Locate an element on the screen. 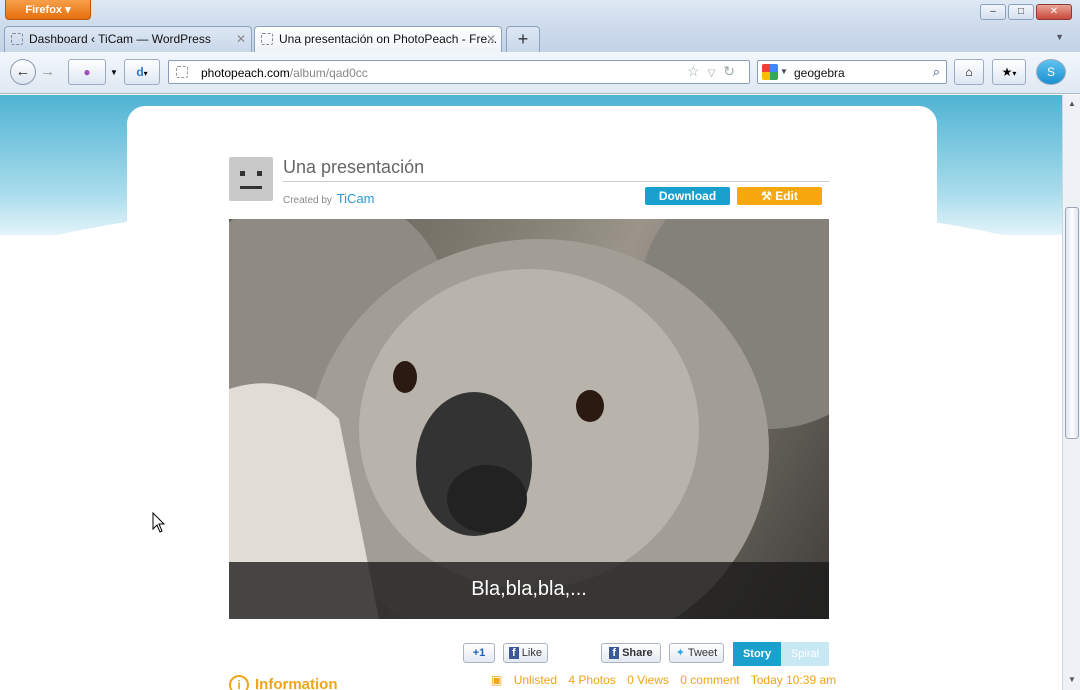 Image resolution: width=1080 pixels, height=690 pixels. avatar-eye-left is located at coordinates (242, 173).